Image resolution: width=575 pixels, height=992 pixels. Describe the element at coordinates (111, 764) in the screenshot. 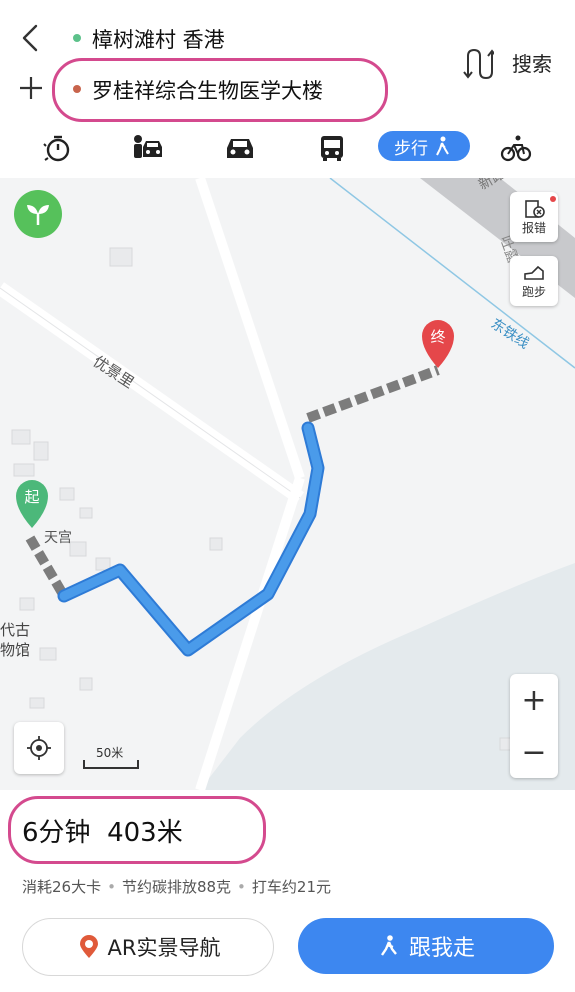

I see `scale-bar` at that location.